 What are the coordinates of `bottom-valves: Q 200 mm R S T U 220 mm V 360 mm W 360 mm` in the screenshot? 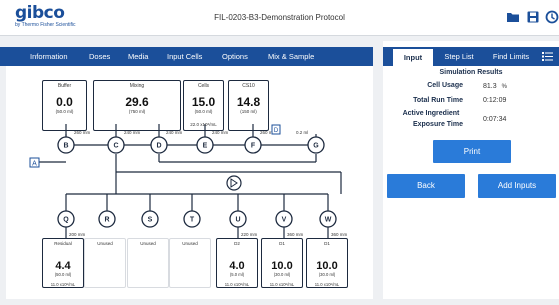 It's located at (202, 216).